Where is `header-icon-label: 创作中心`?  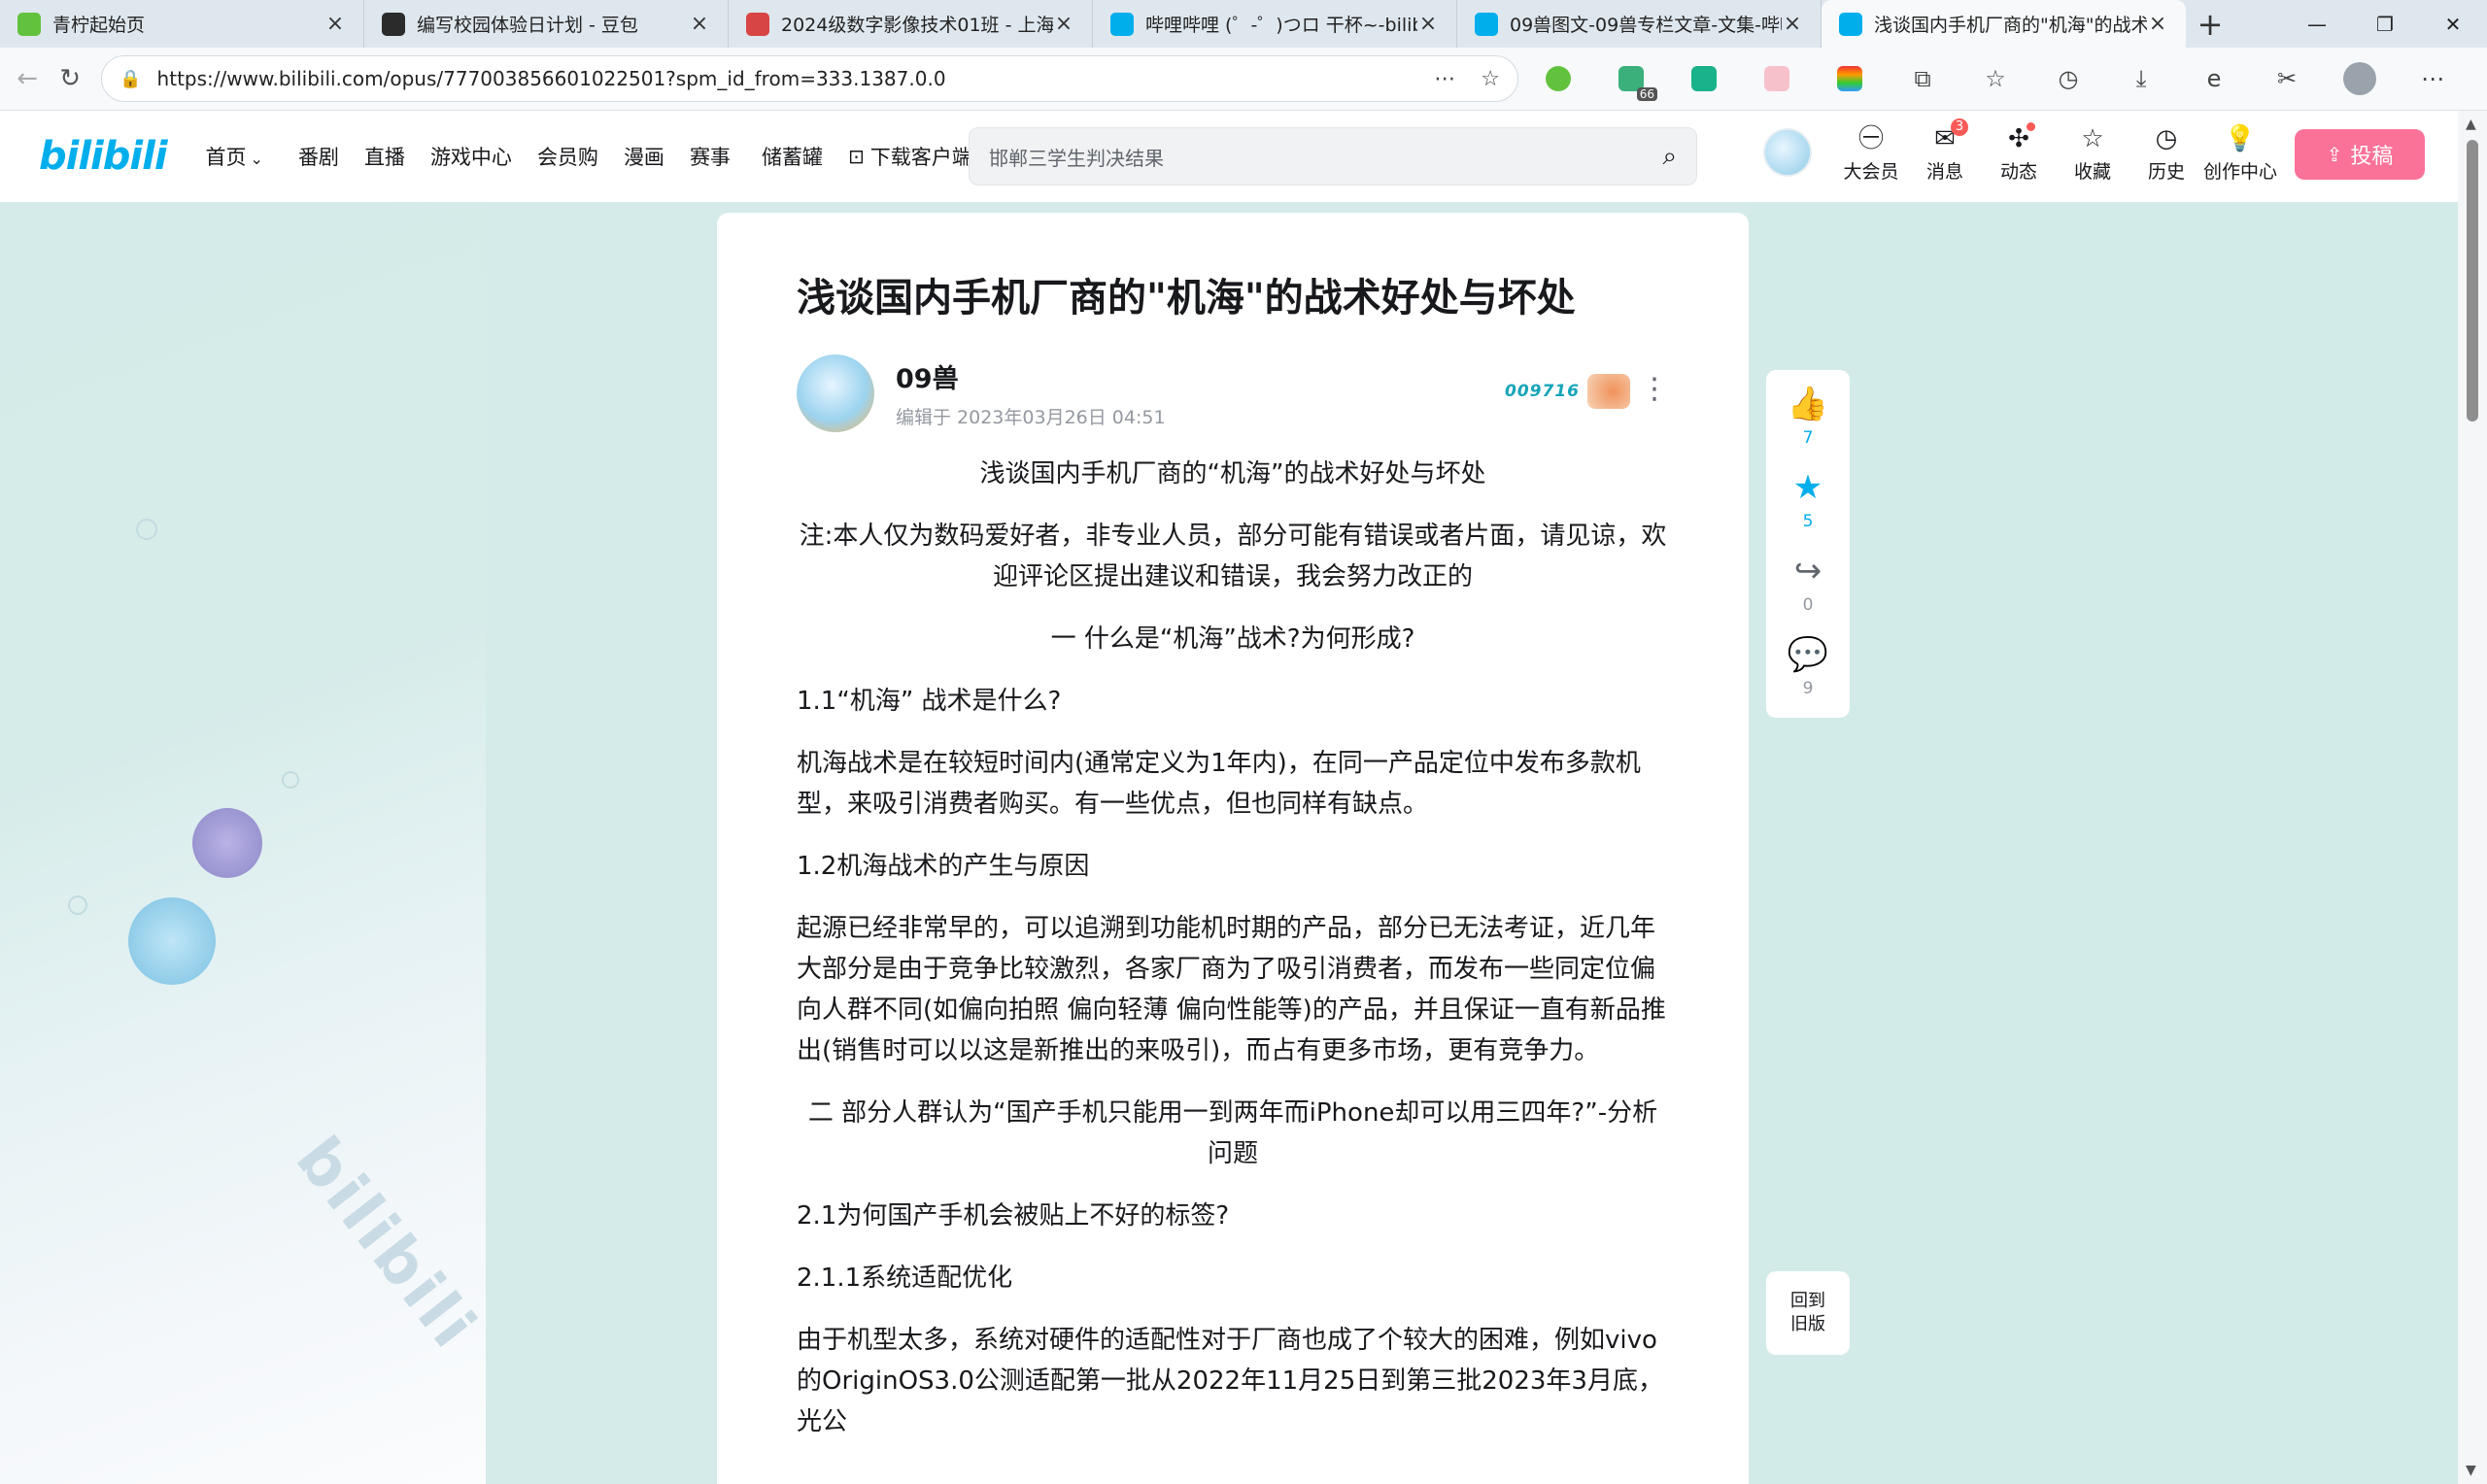
header-icon-label: 创作中心 is located at coordinates (2240, 172).